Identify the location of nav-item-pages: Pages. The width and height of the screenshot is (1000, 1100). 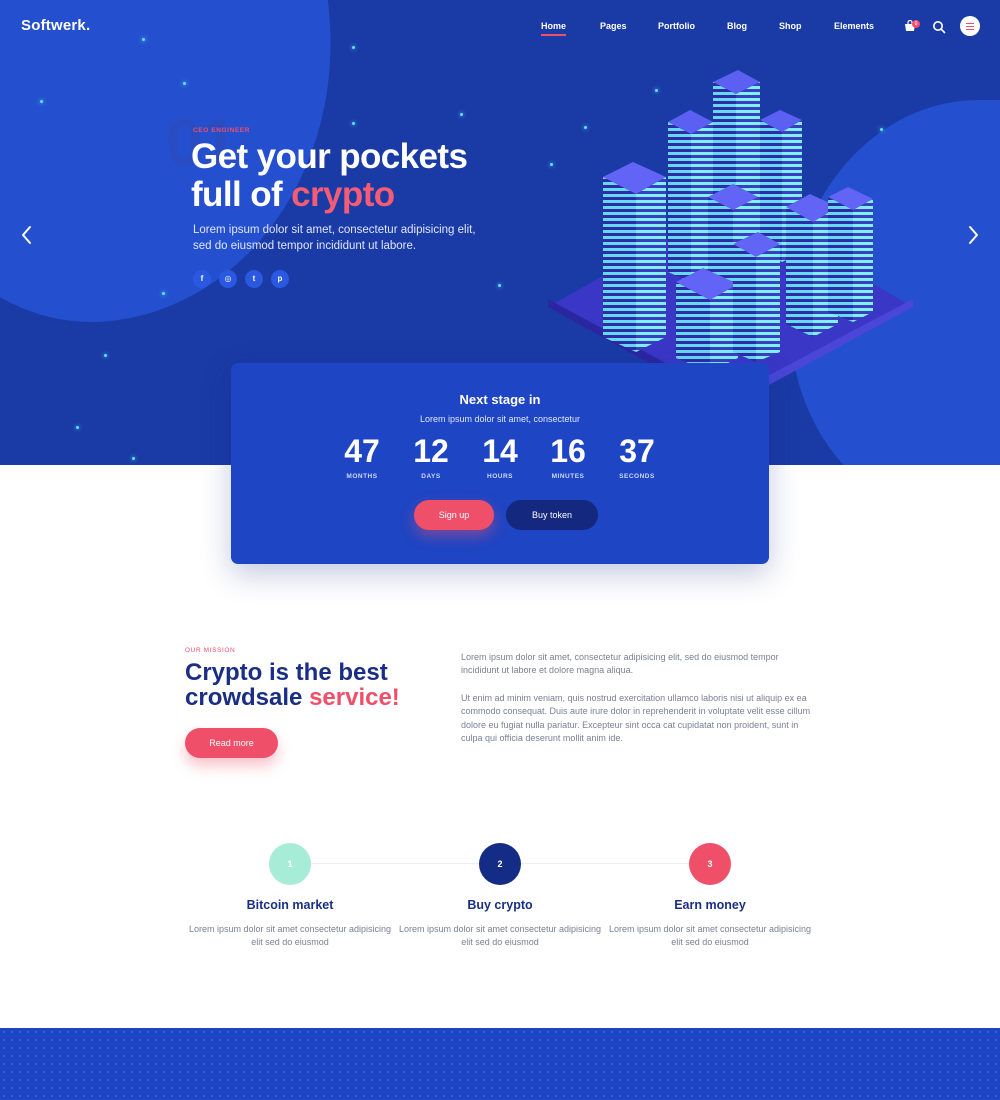
(613, 26).